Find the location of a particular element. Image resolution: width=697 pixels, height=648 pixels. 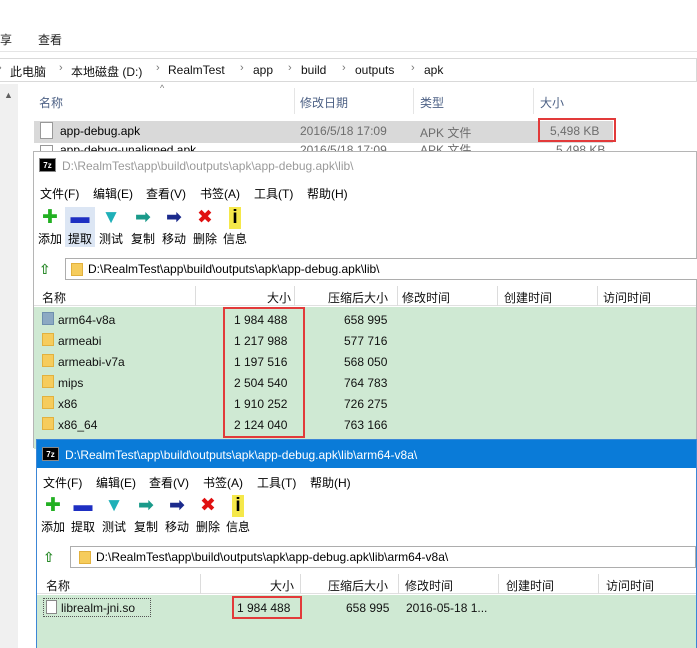

item-packed: 568 050 is located at coordinates (366, 362).